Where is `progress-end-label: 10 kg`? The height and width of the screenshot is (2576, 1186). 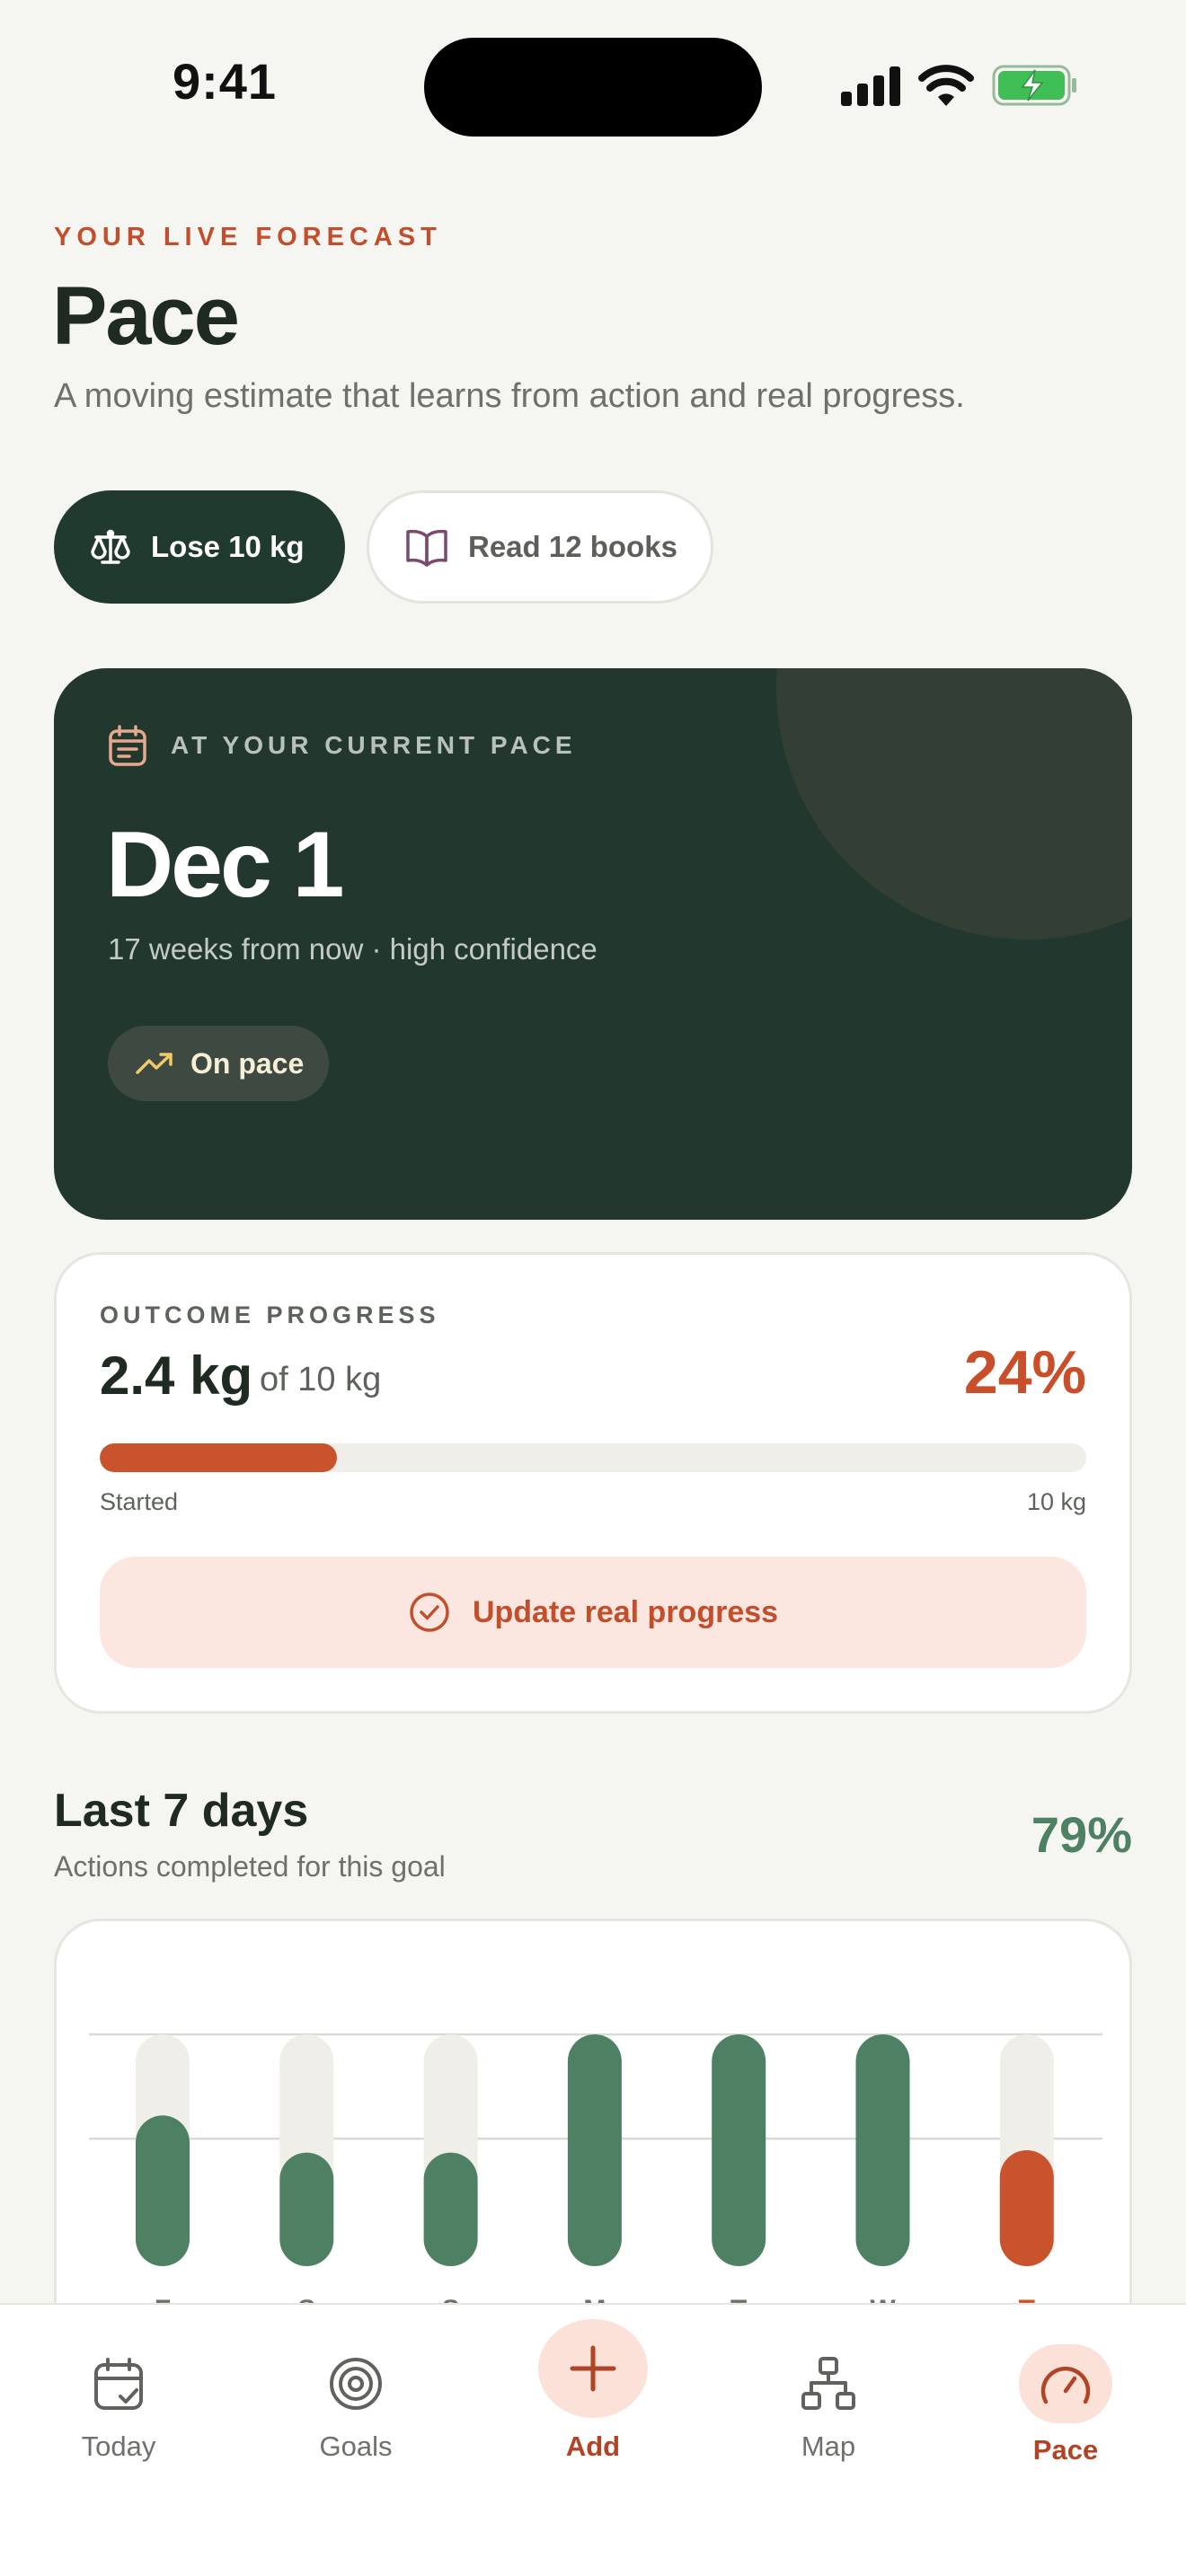
progress-end-label: 10 kg is located at coordinates (1056, 1501).